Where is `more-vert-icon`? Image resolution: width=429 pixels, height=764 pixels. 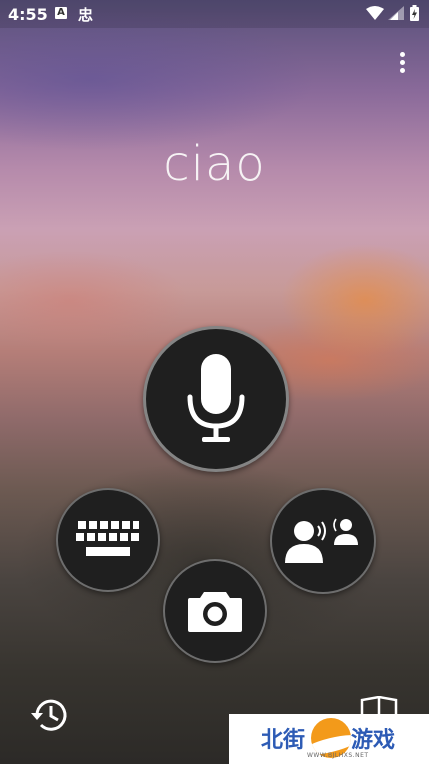
more-vert-icon is located at coordinates (402, 54).